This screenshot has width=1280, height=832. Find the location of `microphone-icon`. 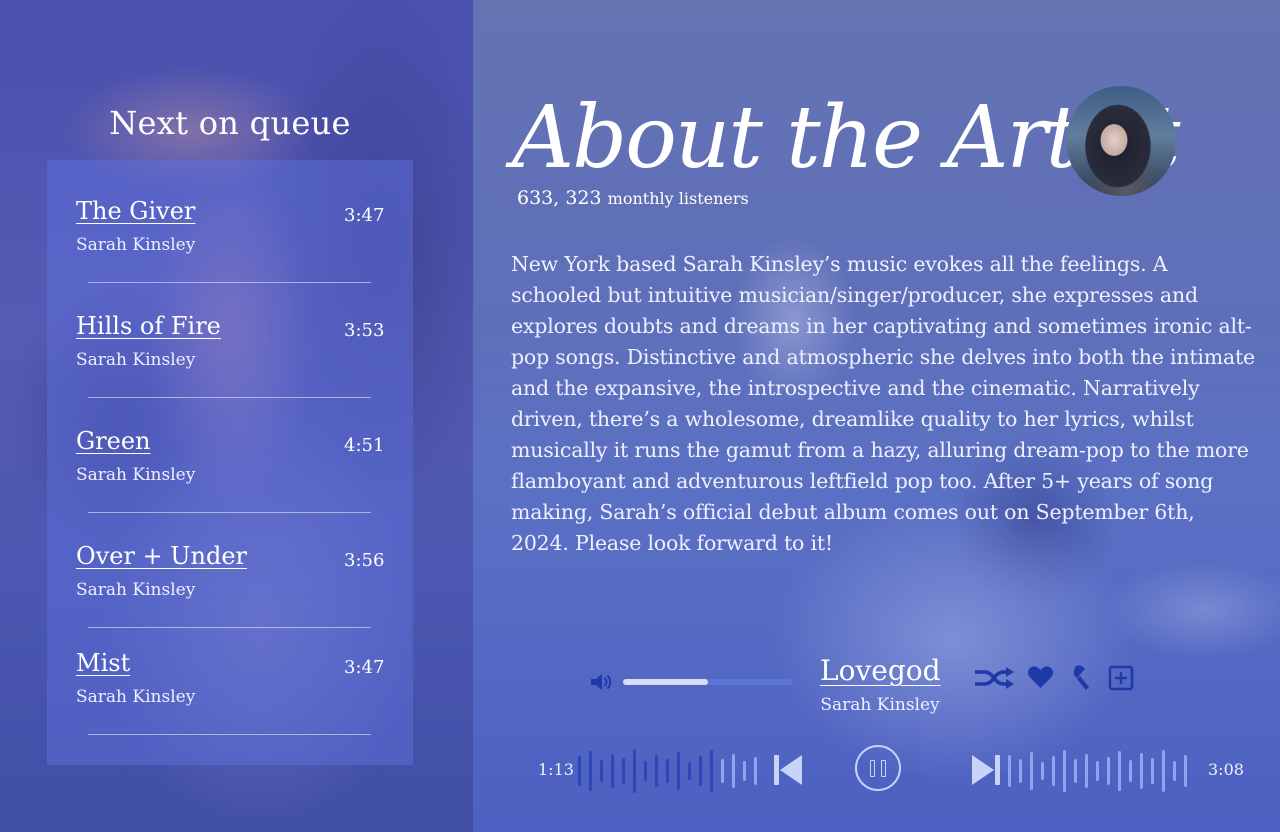

microphone-icon is located at coordinates (1080, 678).